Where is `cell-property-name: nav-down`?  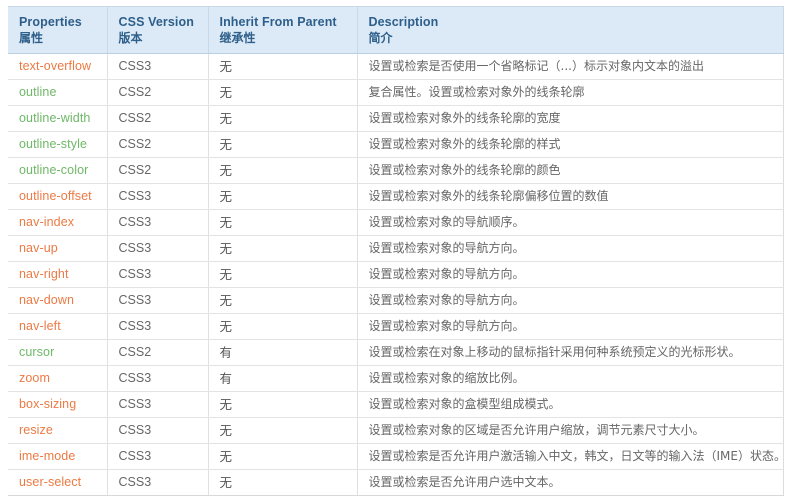 cell-property-name: nav-down is located at coordinates (58, 300).